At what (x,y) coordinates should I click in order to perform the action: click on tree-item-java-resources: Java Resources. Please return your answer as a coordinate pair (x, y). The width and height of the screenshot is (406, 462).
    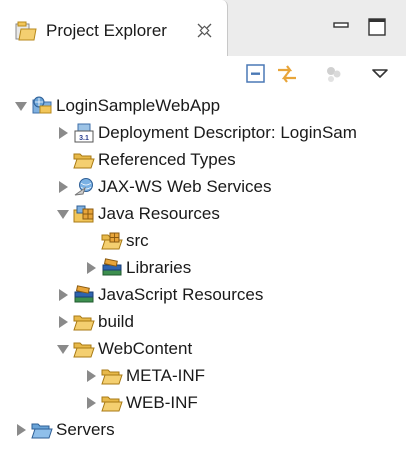
    Looking at the image, I should click on (138, 213).